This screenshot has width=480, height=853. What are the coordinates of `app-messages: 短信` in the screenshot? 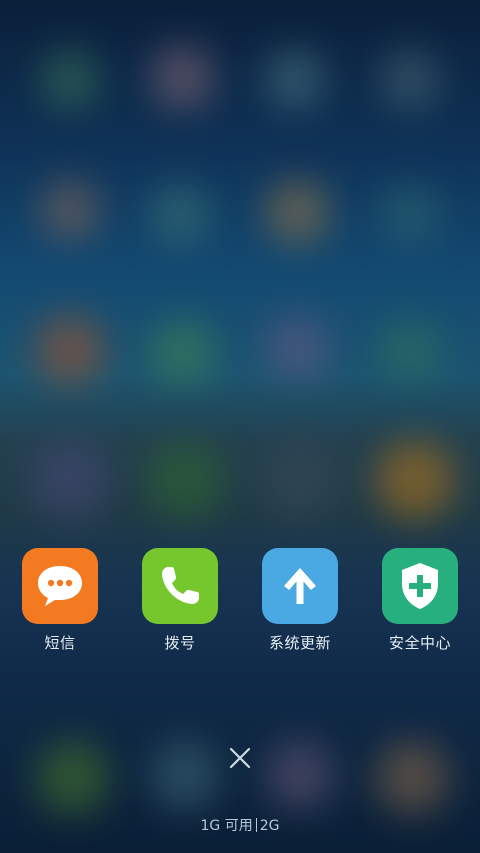 It's located at (60, 603).